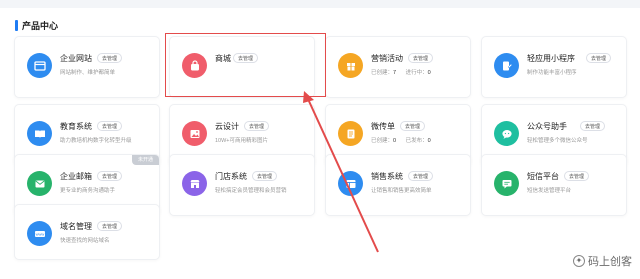 The image size is (640, 279). Describe the element at coordinates (387, 176) in the screenshot. I see `product-name: 销售系统` at that location.